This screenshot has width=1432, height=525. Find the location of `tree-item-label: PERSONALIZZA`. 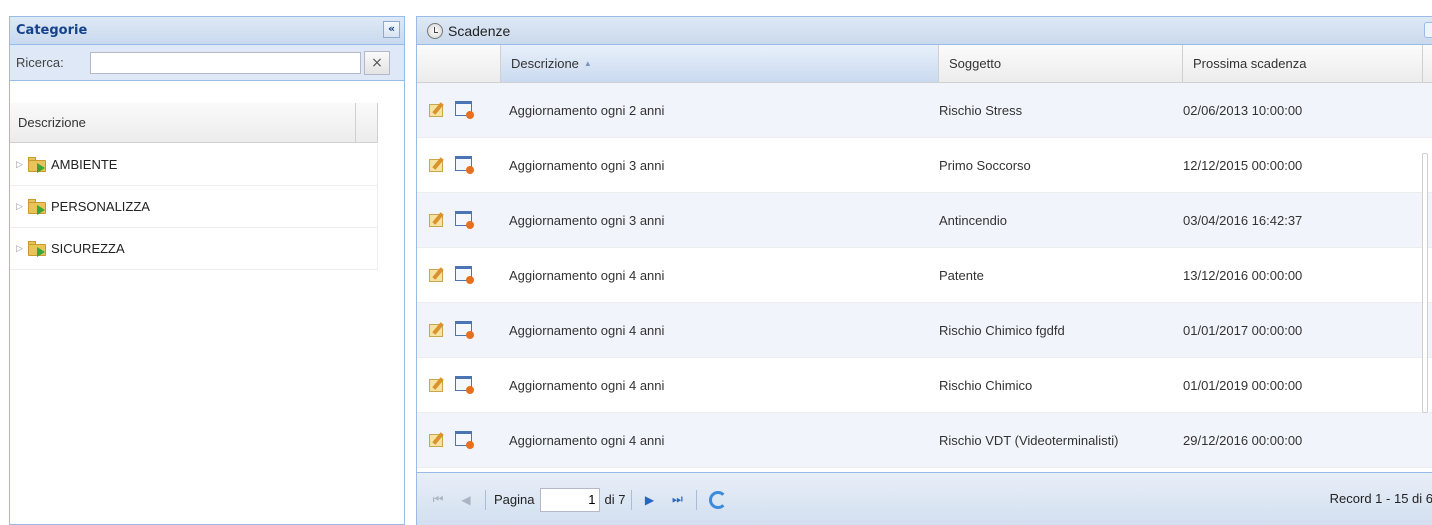

tree-item-label: PERSONALIZZA is located at coordinates (100, 206).